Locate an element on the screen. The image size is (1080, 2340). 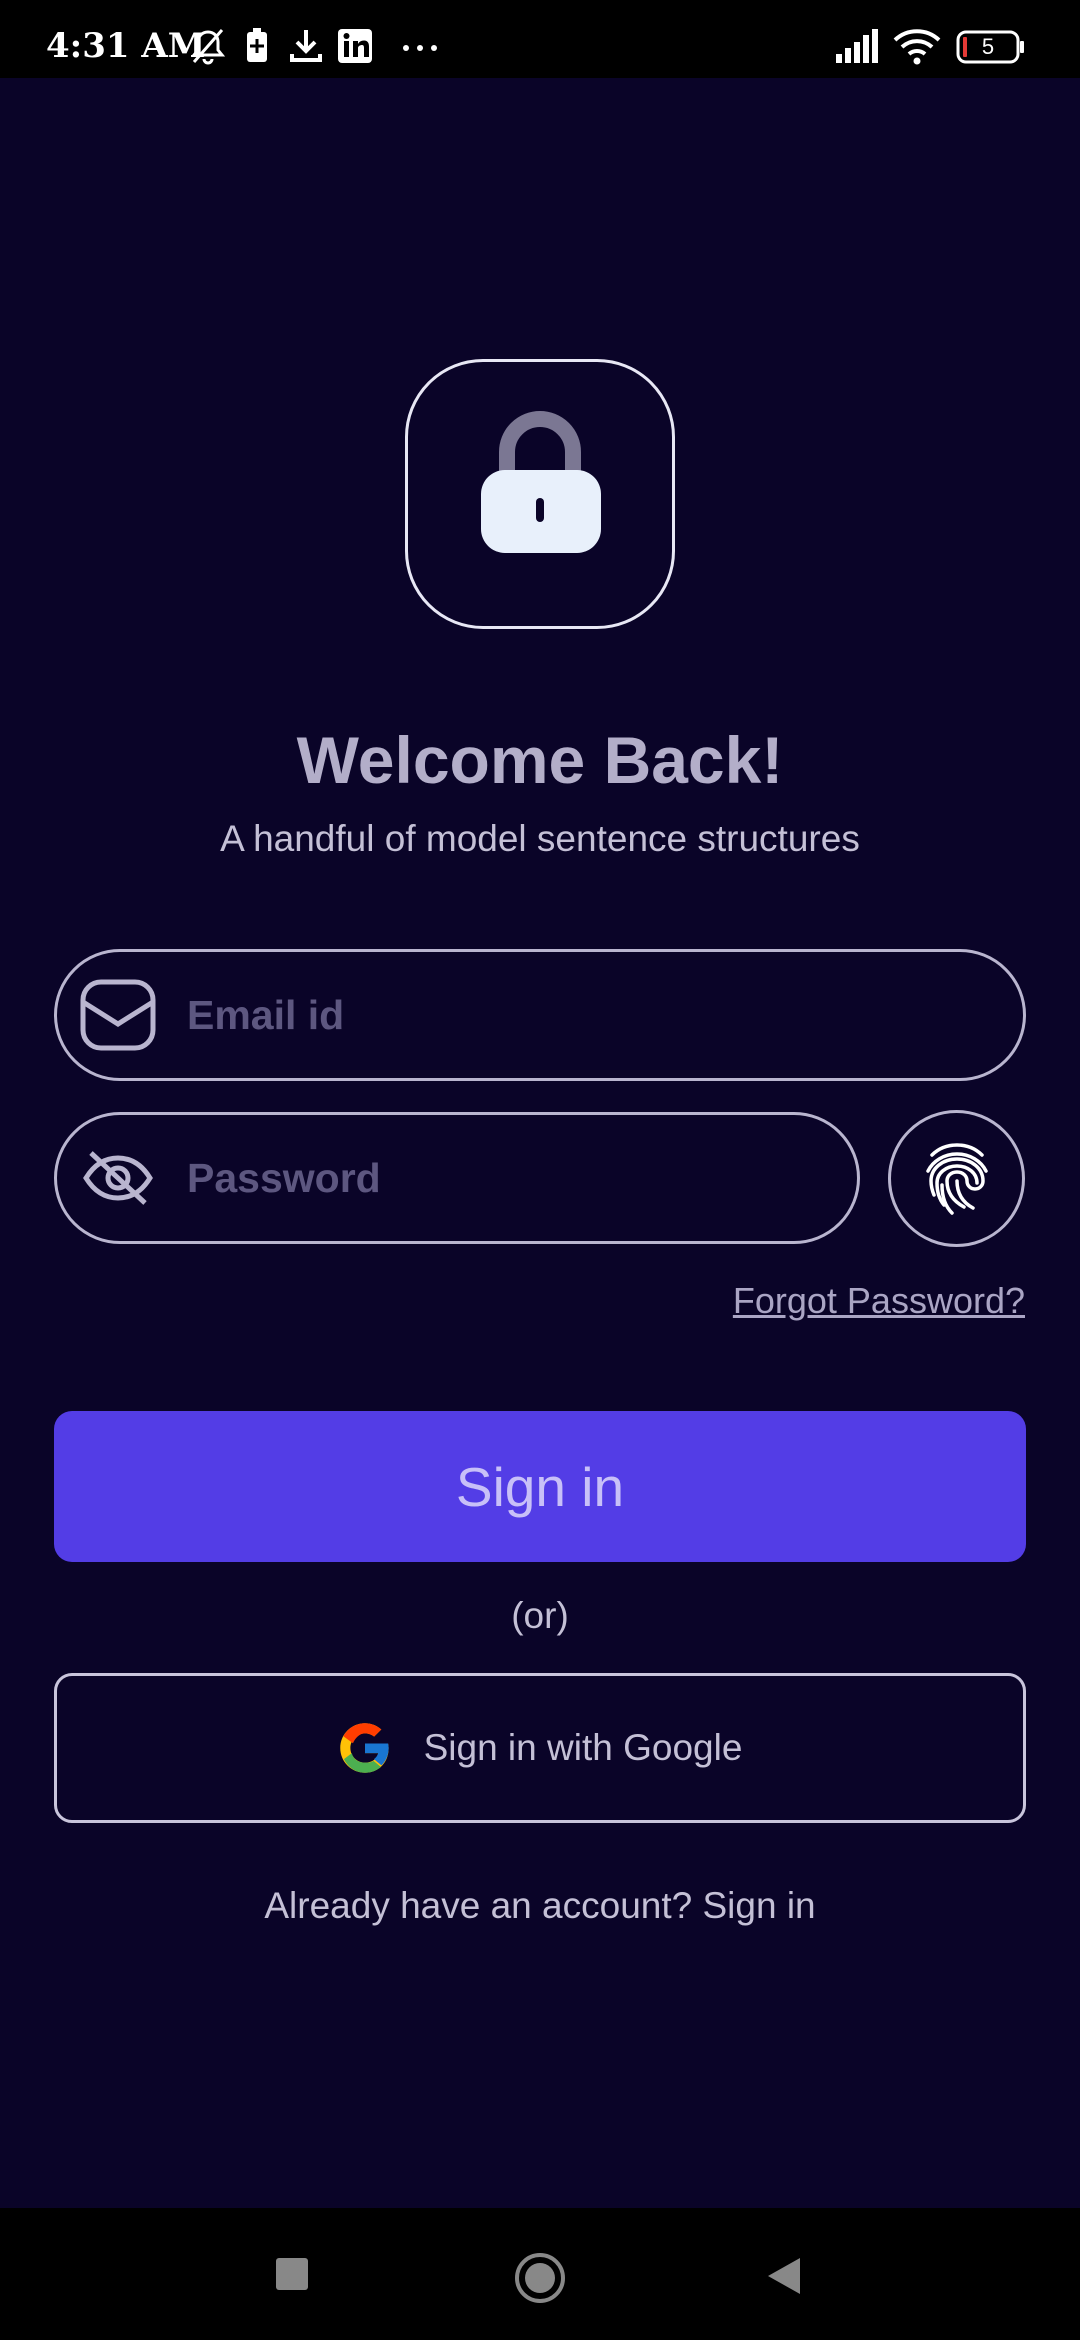
google-logo-icon is located at coordinates (364, 1748).